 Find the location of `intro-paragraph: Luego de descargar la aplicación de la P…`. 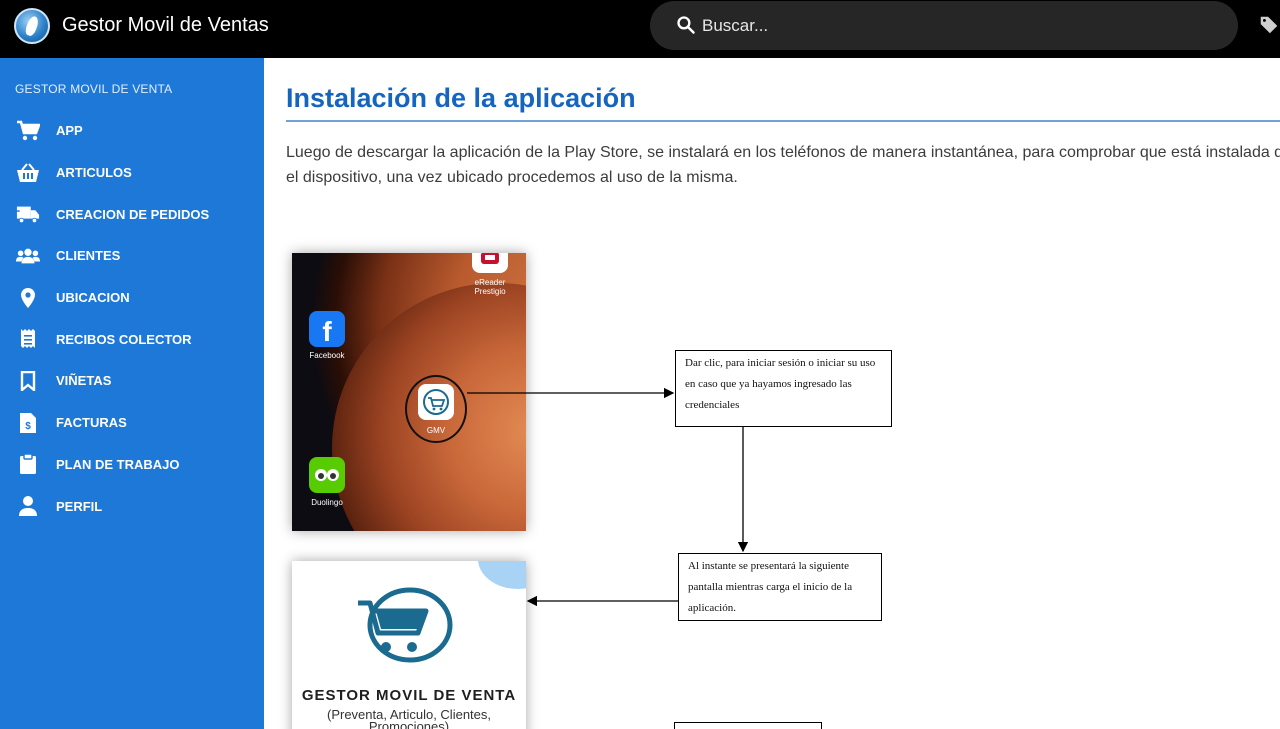

intro-paragraph: Luego de descargar la aplicación de la P… is located at coordinates (783, 165).